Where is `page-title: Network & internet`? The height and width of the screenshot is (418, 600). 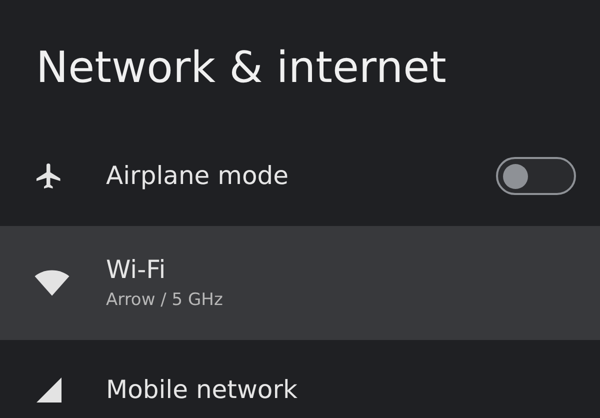 page-title: Network & internet is located at coordinates (242, 68).